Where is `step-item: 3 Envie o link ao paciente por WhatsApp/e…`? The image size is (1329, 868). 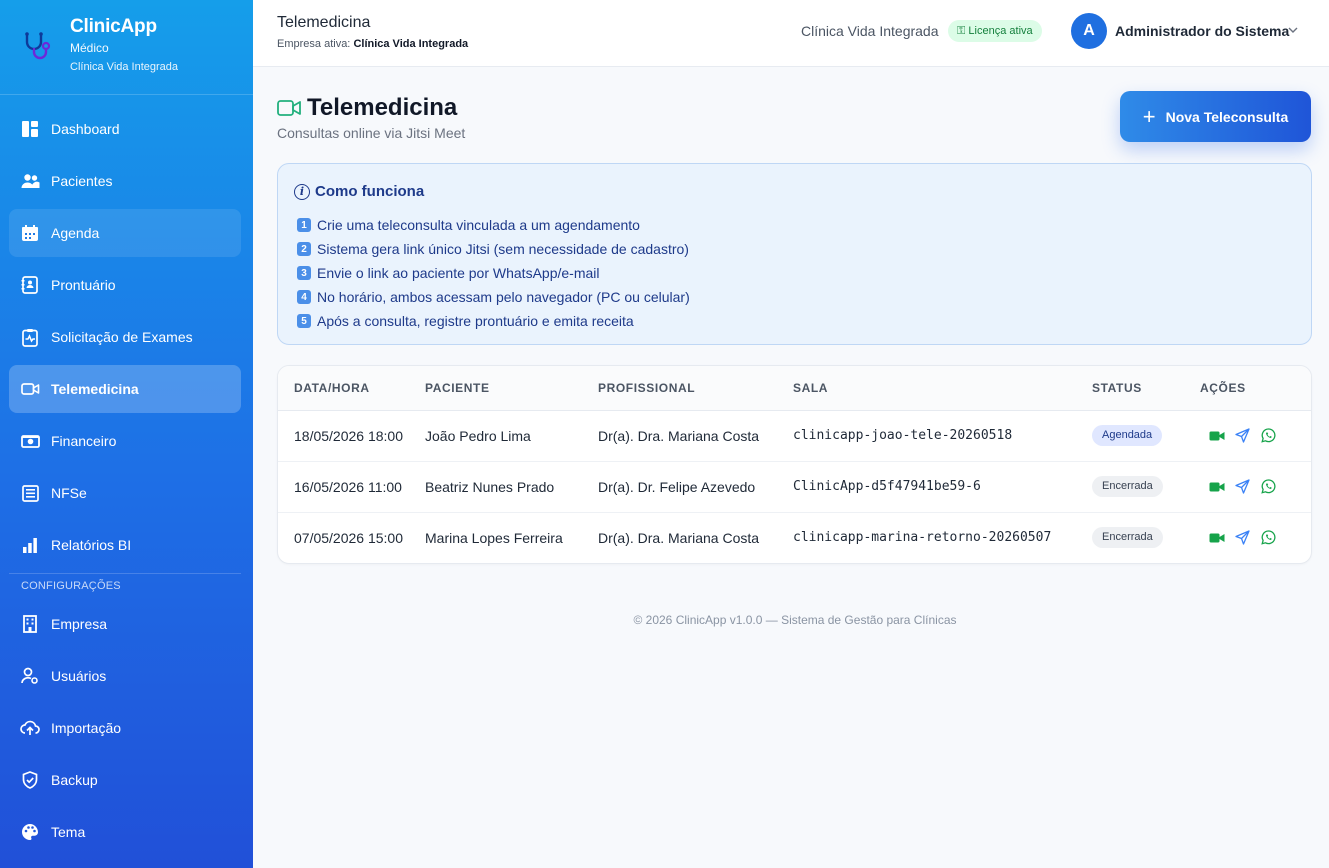 step-item: 3 Envie o link ao paciente por WhatsApp/e… is located at coordinates (493, 273).